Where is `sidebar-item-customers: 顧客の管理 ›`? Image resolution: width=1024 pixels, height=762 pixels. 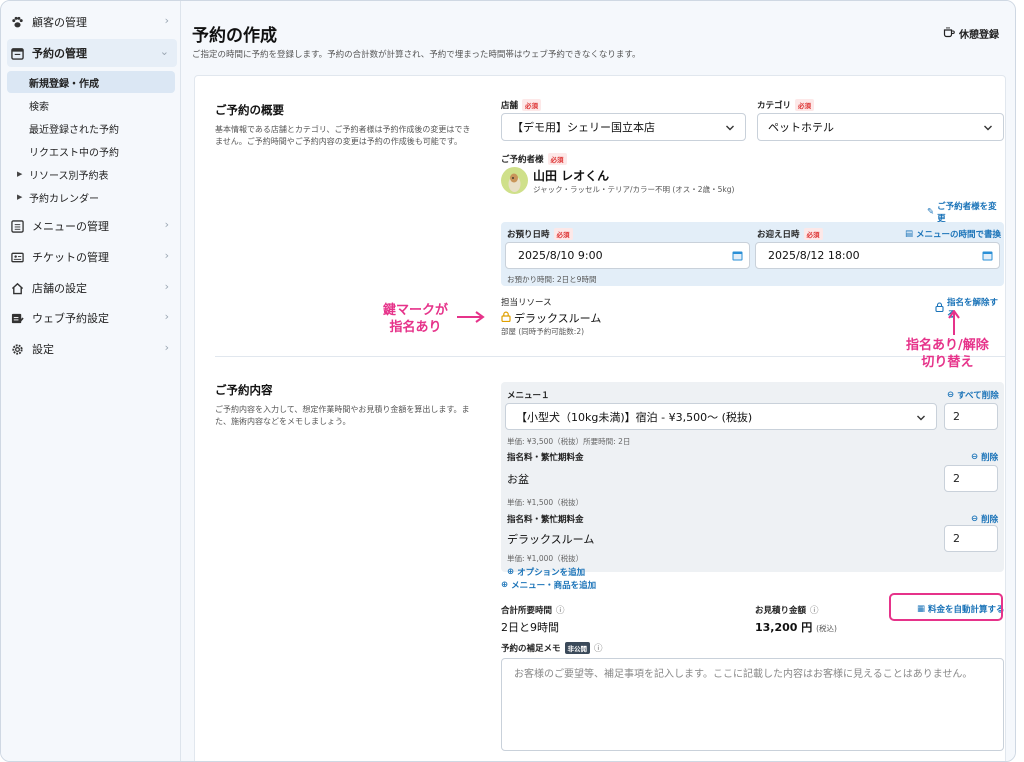 sidebar-item-customers: 顧客の管理 › is located at coordinates (92, 22).